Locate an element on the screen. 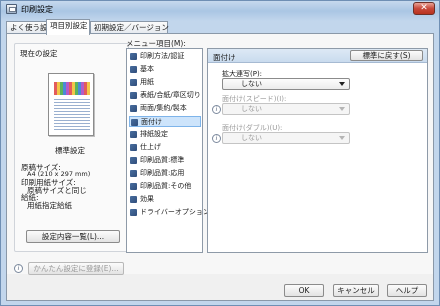  tab-detailed-settings: 項目別設定 is located at coordinates (68, 27).